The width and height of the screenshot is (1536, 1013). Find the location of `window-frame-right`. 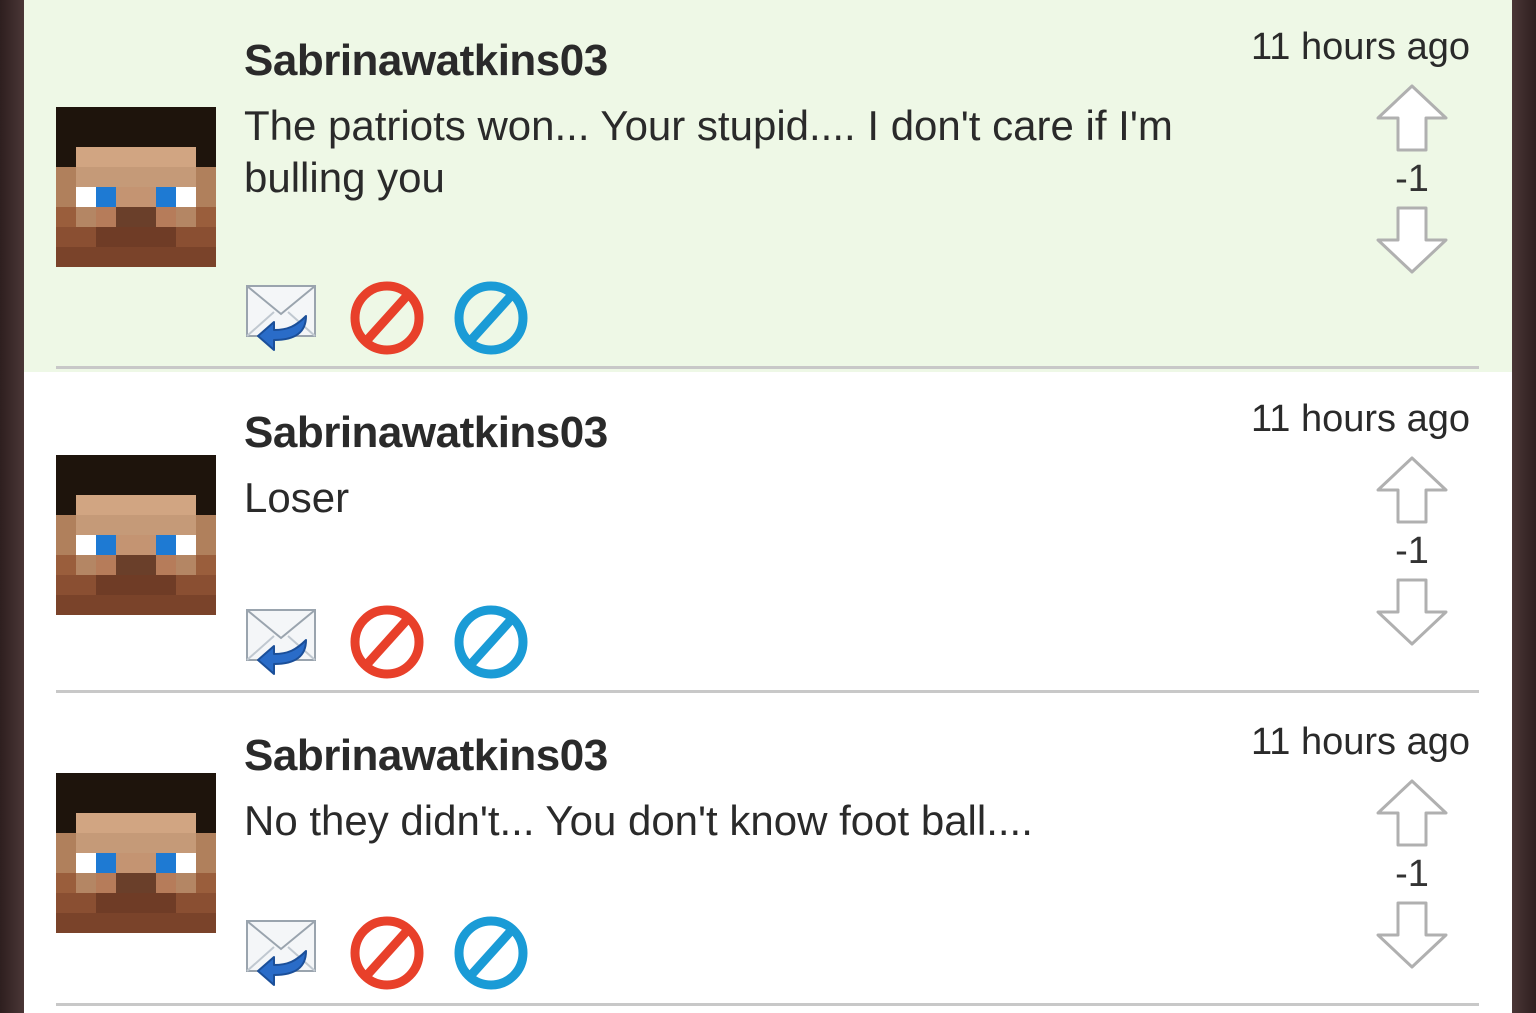

window-frame-right is located at coordinates (1524, 506).